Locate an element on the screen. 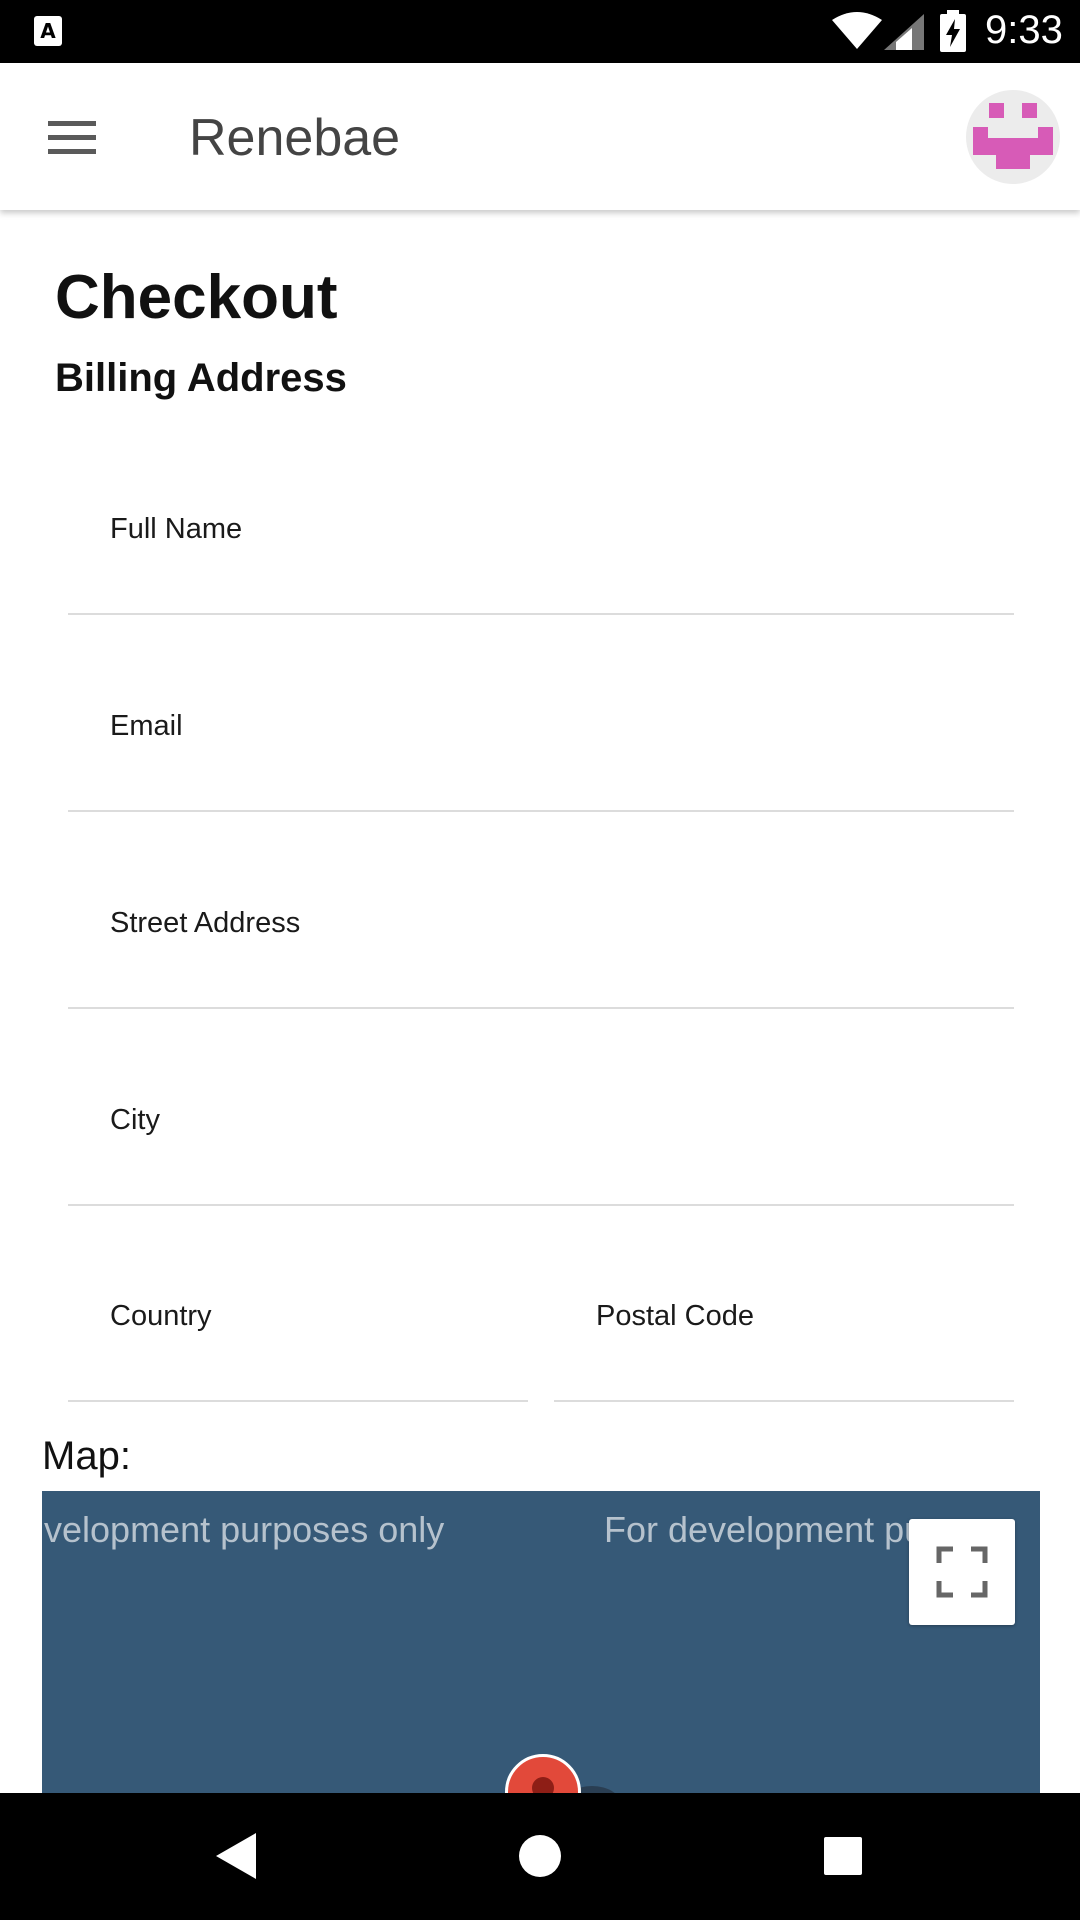 The width and height of the screenshot is (1080, 1920). street-address-label: Street Address is located at coordinates (205, 923).